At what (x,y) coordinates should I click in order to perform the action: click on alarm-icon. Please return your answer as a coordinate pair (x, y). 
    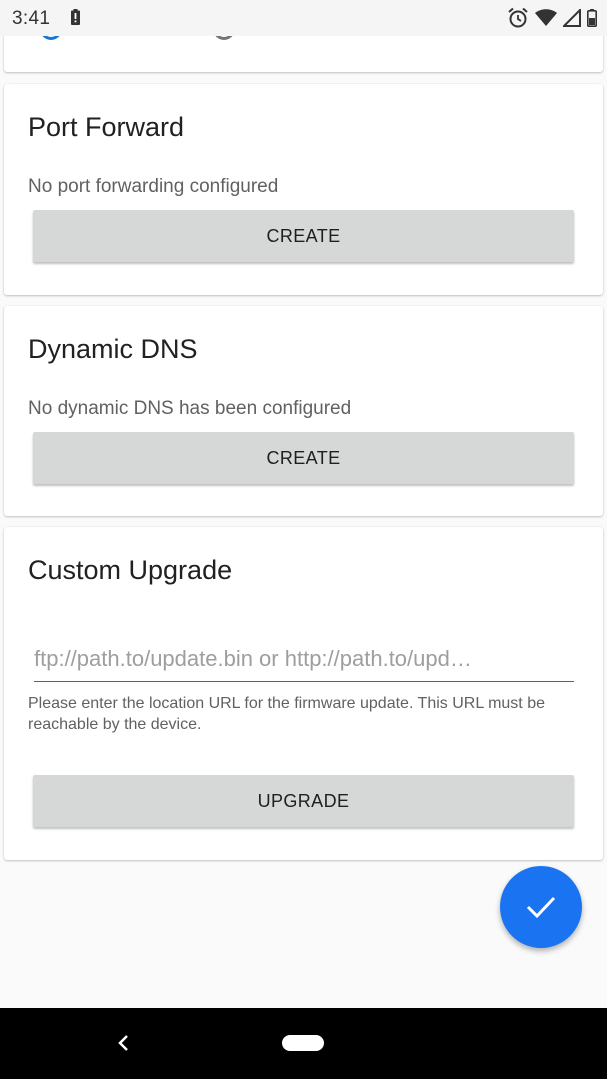
    Looking at the image, I should click on (518, 17).